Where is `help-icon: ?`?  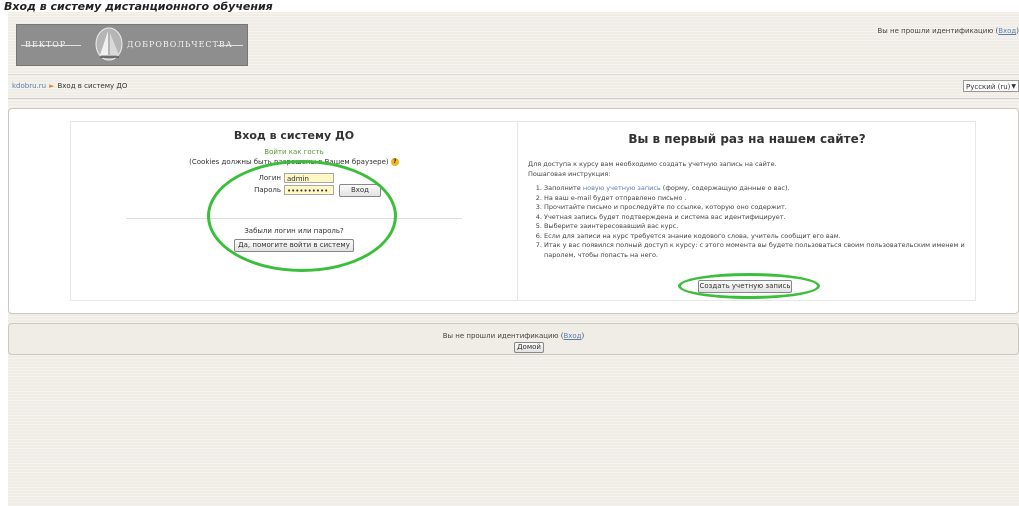
help-icon: ? is located at coordinates (394, 162).